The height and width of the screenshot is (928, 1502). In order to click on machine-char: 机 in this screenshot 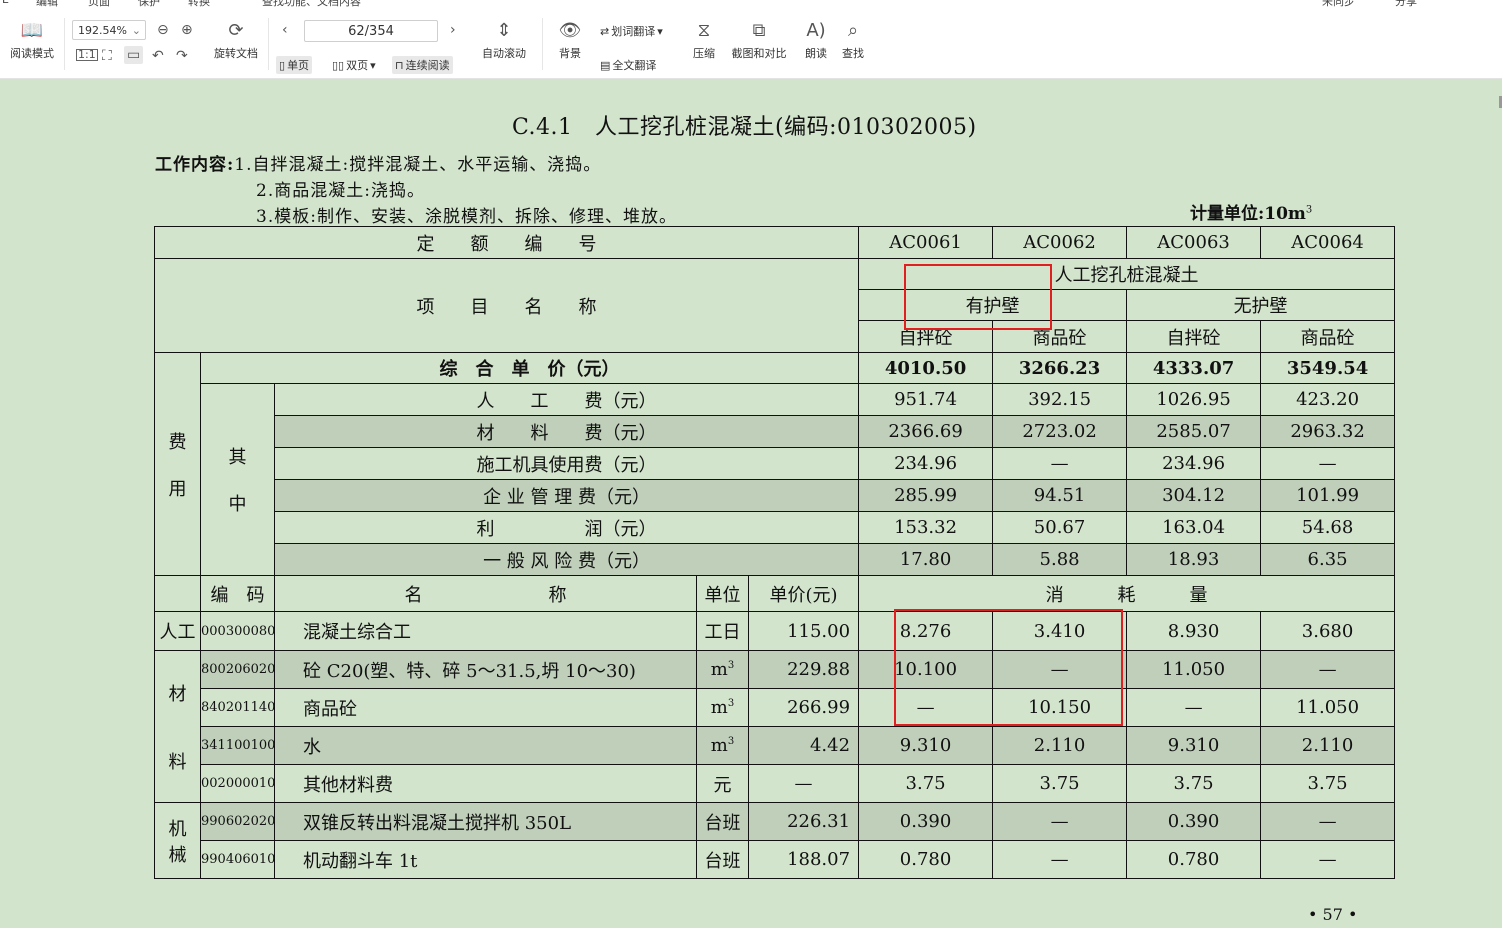, I will do `click(177, 829)`.